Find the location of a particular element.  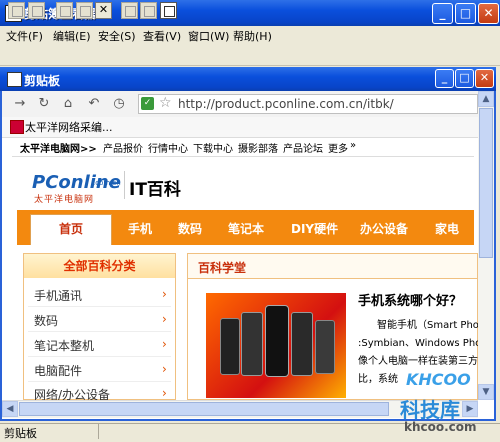

site-brand-link: 太平洋电脑网>> is located at coordinates (58, 147).